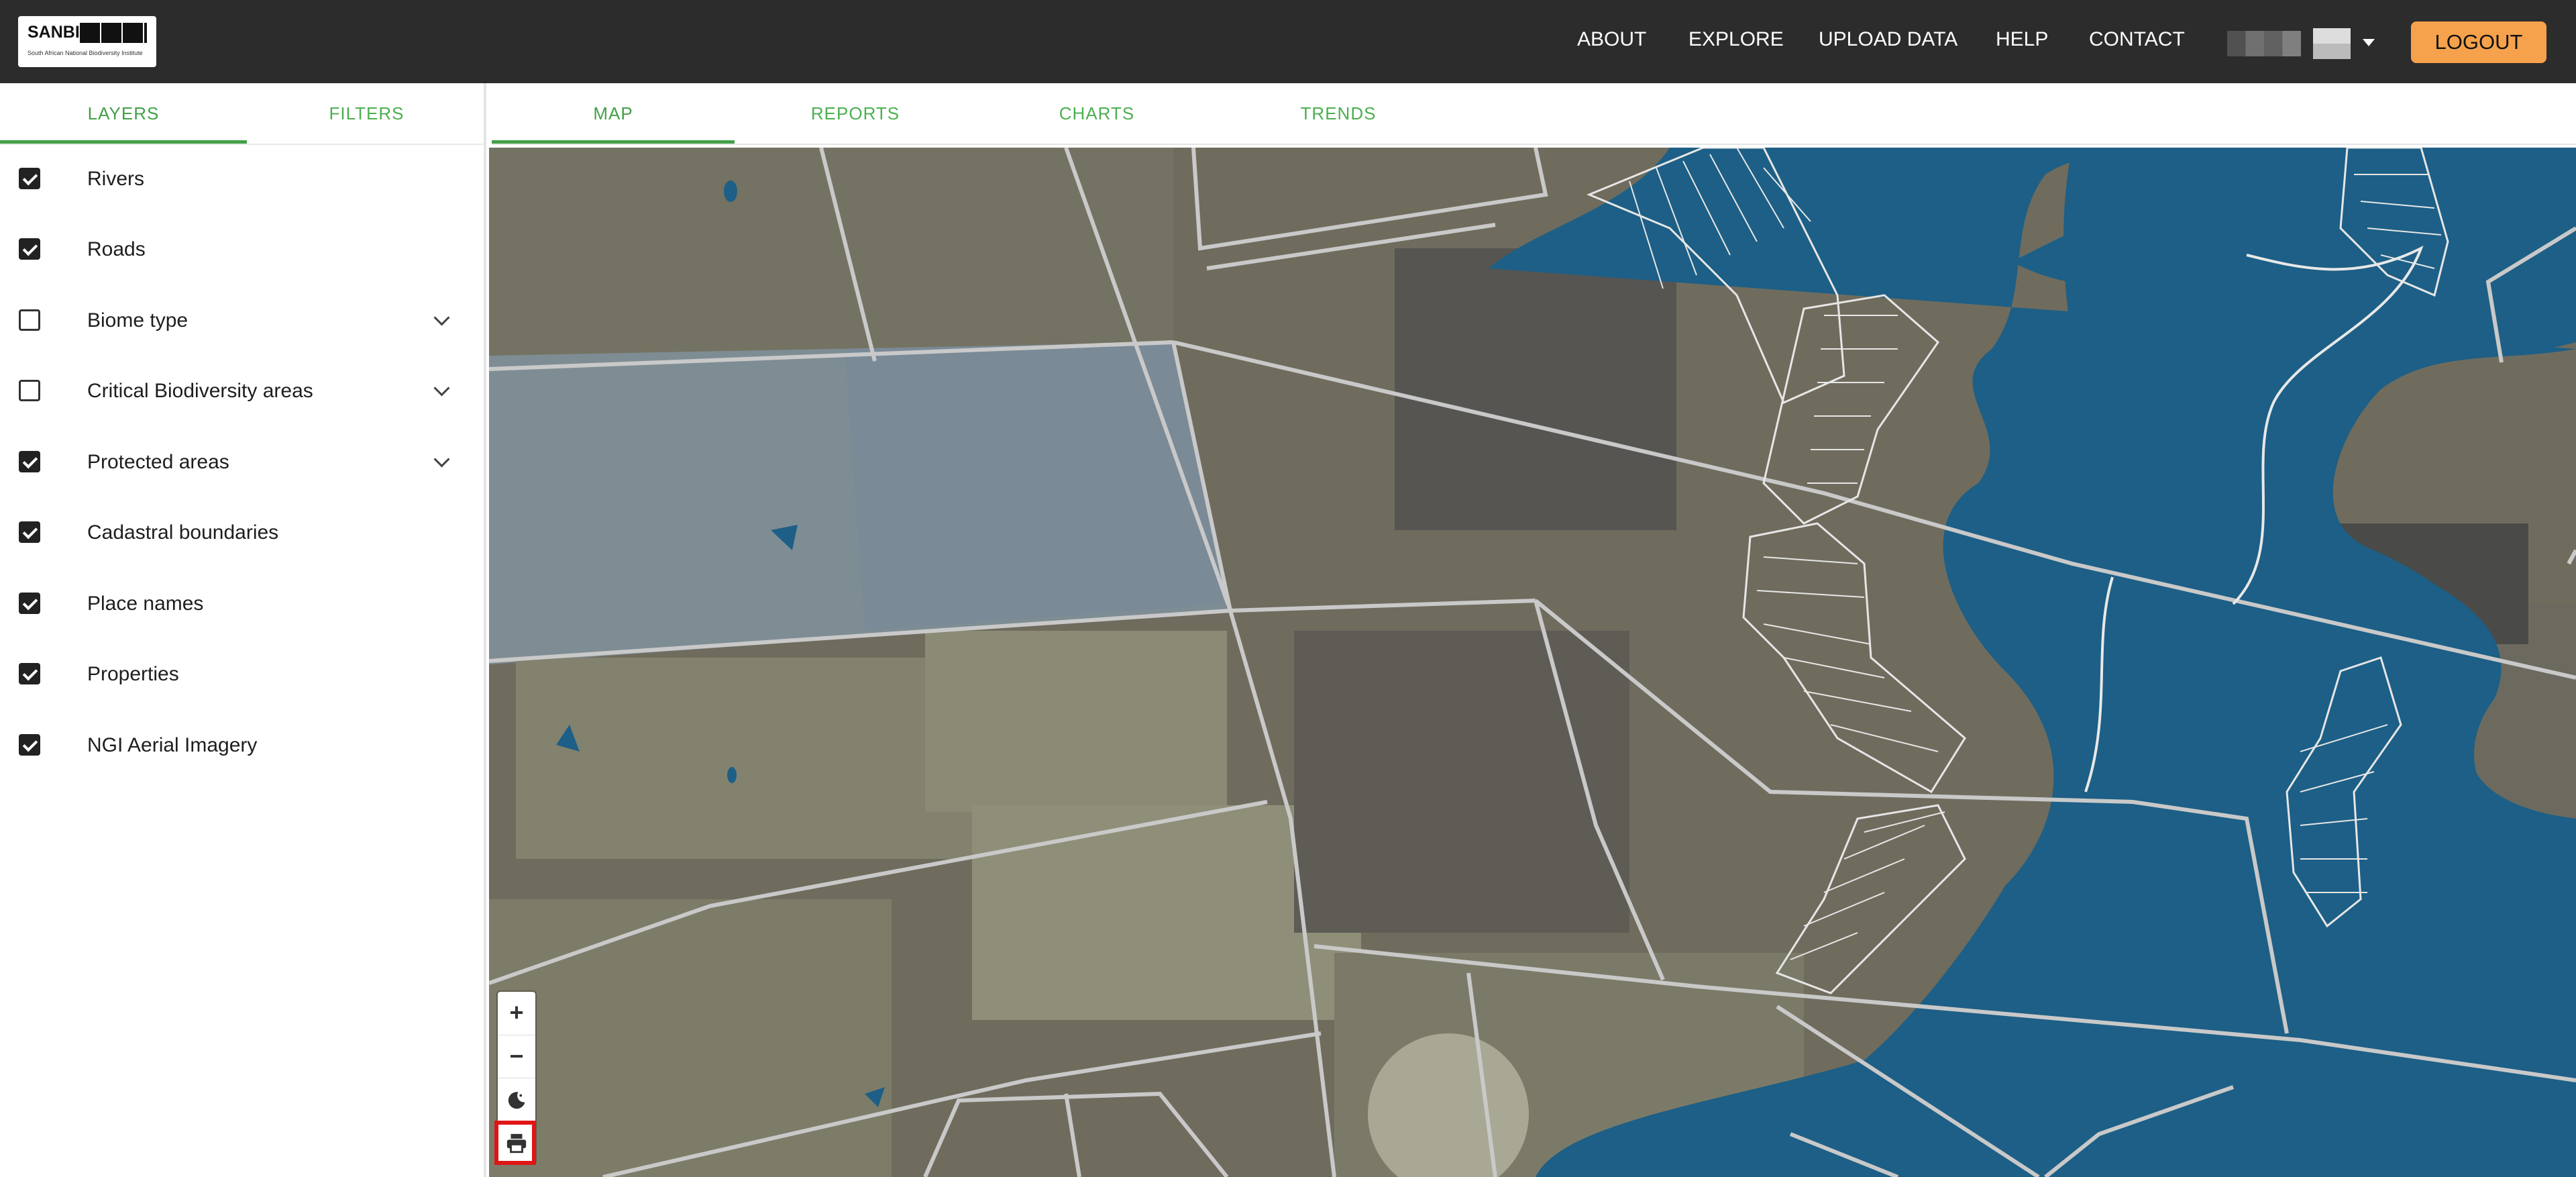 This screenshot has width=2576, height=1177. I want to click on layer-label: Cadastral boundaries, so click(183, 532).